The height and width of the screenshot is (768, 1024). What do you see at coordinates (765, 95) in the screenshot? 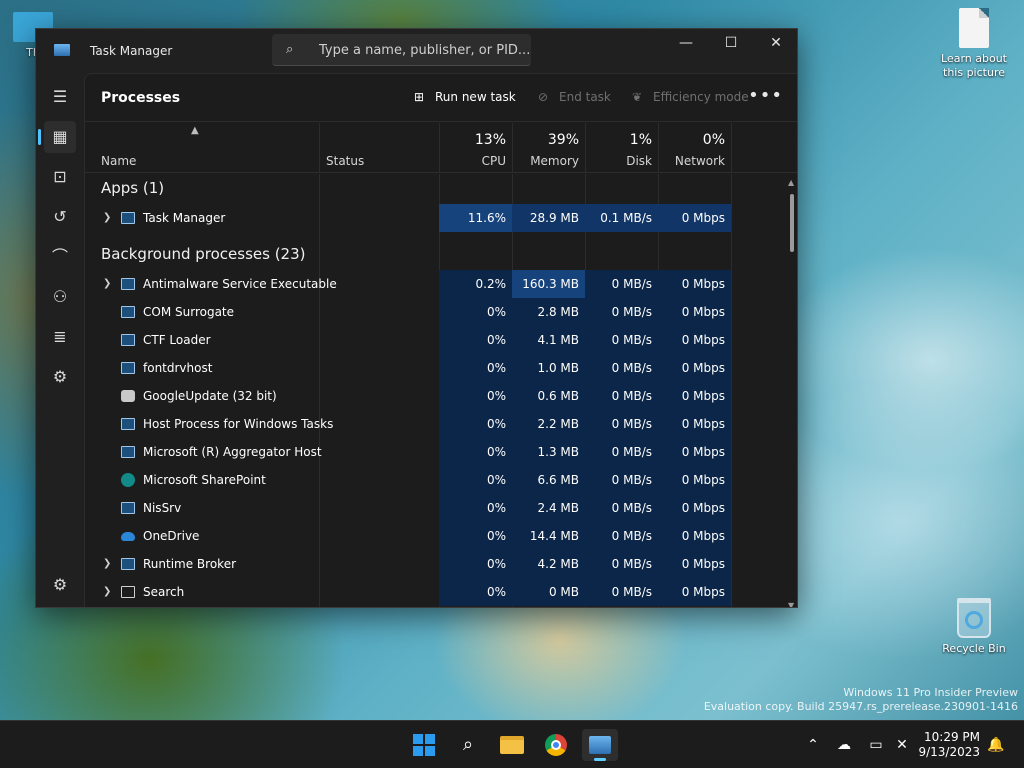
I see `more-options-button: •••` at bounding box center [765, 95].